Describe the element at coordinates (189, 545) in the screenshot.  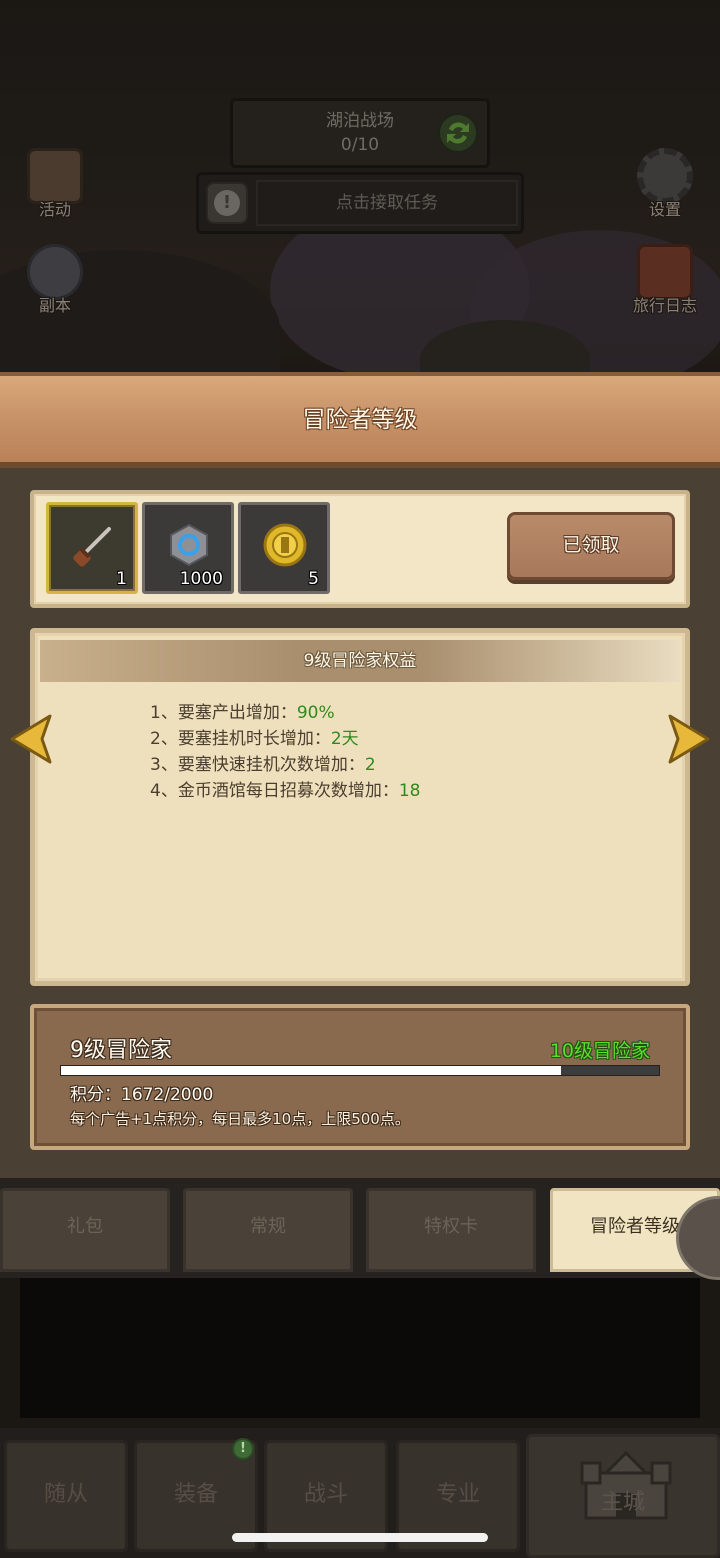
I see `rune-stone-icon` at that location.